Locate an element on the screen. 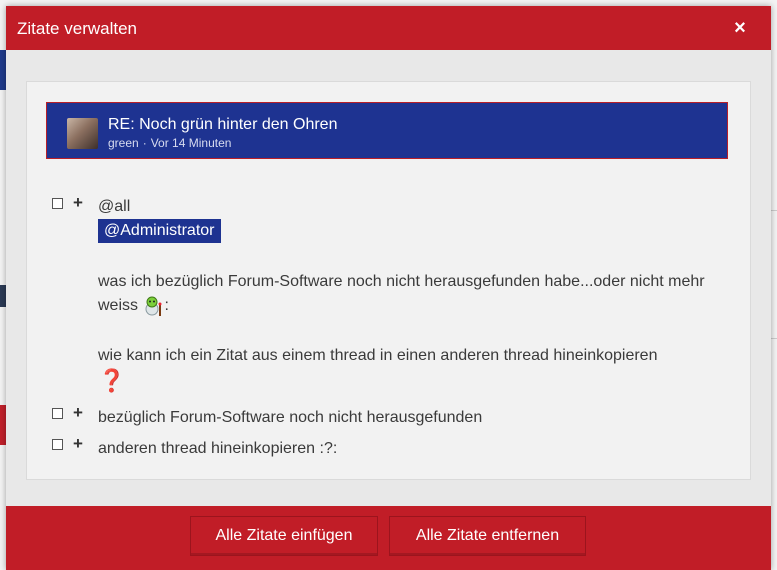  quote-mention-wrap: @Administrator is located at coordinates (159, 231).